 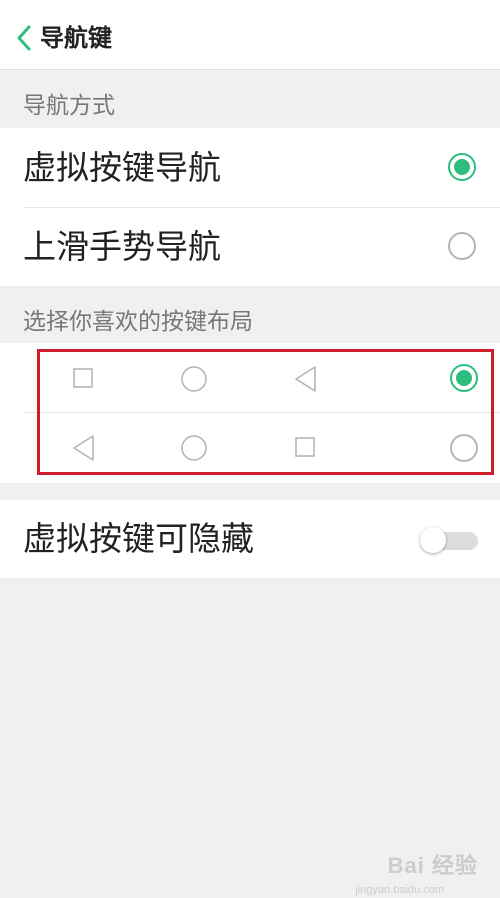 I want to click on option-label: 虚拟按键导航, so click(x=122, y=167).